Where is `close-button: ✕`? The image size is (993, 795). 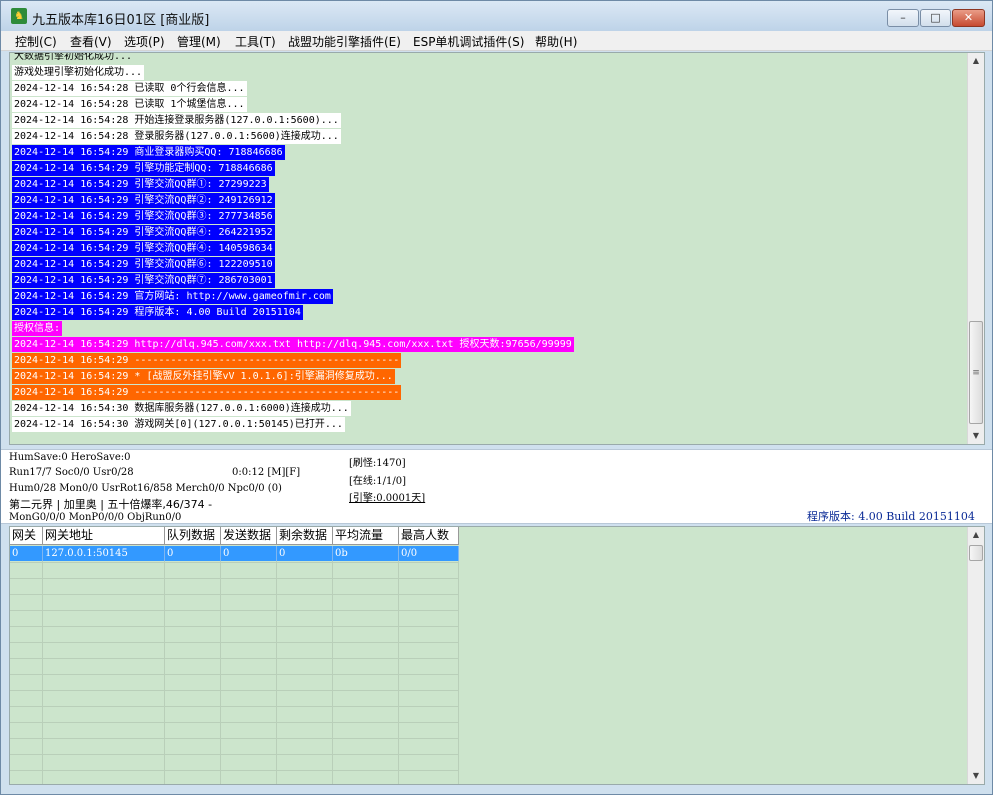
close-button: ✕ is located at coordinates (968, 18).